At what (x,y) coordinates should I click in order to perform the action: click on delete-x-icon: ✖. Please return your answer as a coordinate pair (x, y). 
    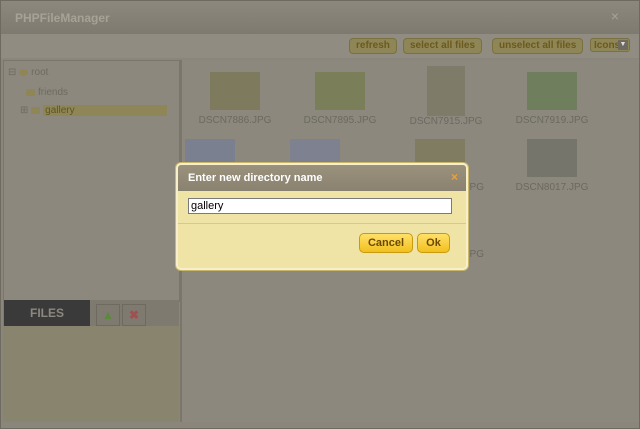
    Looking at the image, I should click on (134, 315).